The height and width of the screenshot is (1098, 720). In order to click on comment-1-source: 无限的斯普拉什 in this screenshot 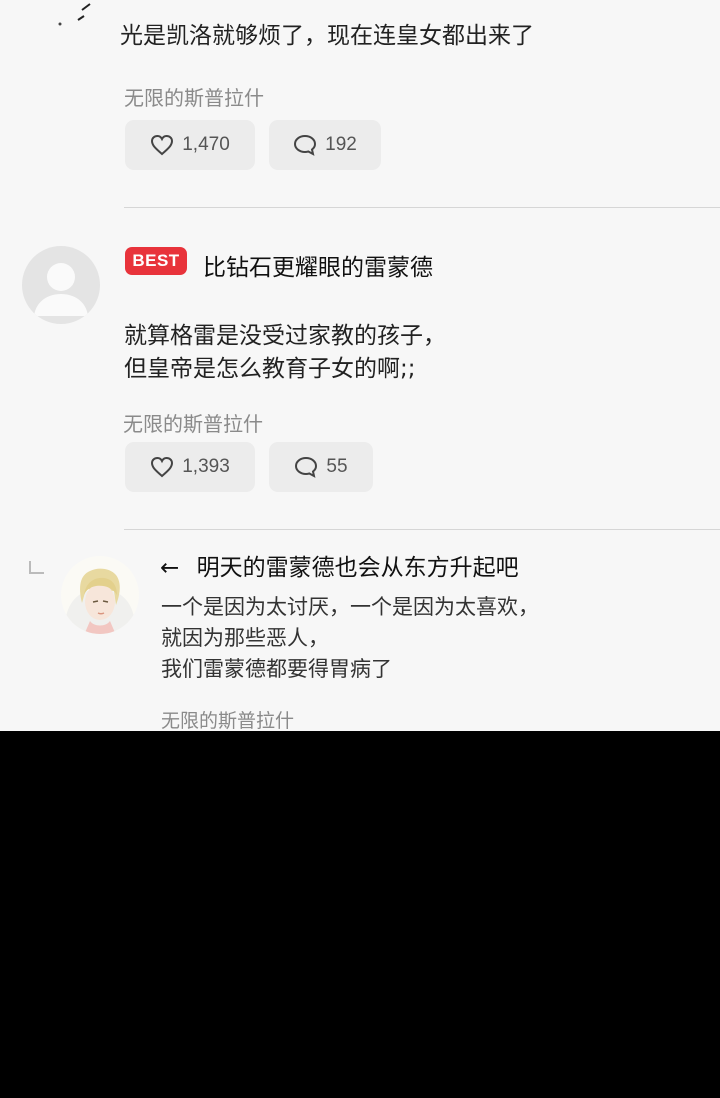, I will do `click(194, 98)`.